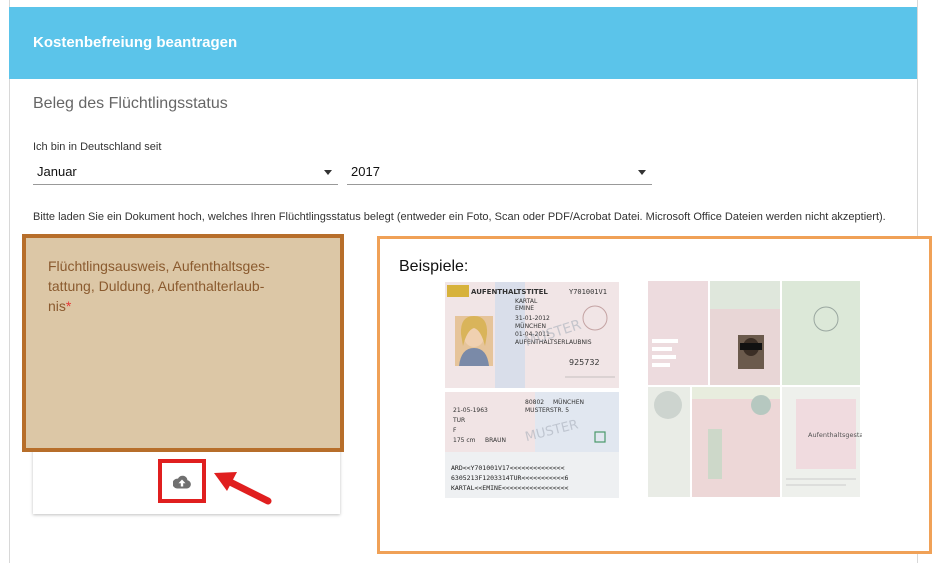 The width and height of the screenshot is (933, 563). Describe the element at coordinates (159, 266) in the screenshot. I see `document-type-line-1: Flüchtlingsausweis, Aufenthaltsges-` at that location.